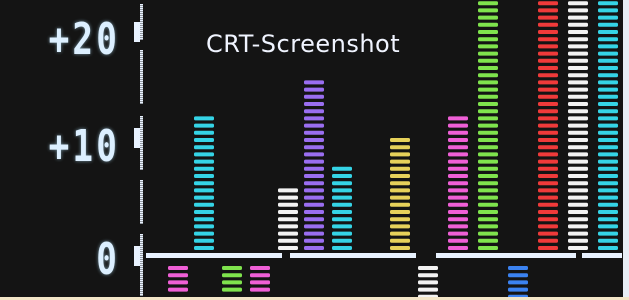  What do you see at coordinates (518, 282) in the screenshot?
I see `negative-bar` at bounding box center [518, 282].